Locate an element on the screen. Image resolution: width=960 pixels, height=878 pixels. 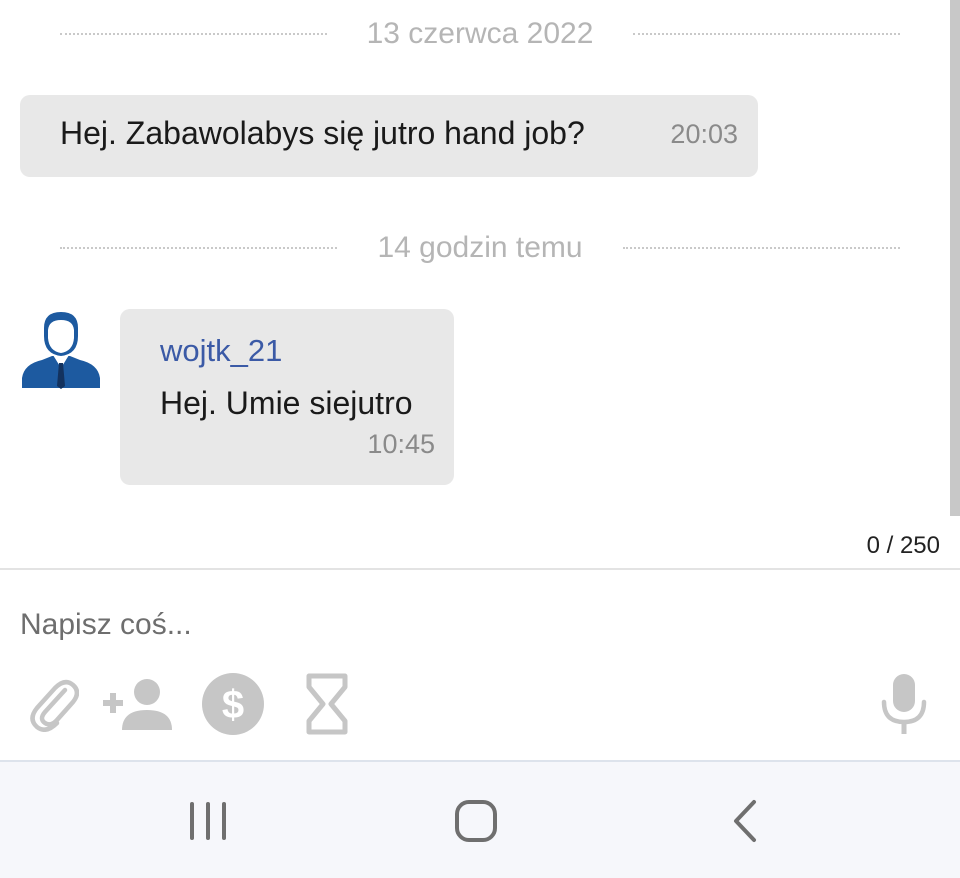
timer-button is located at coordinates (327, 704).